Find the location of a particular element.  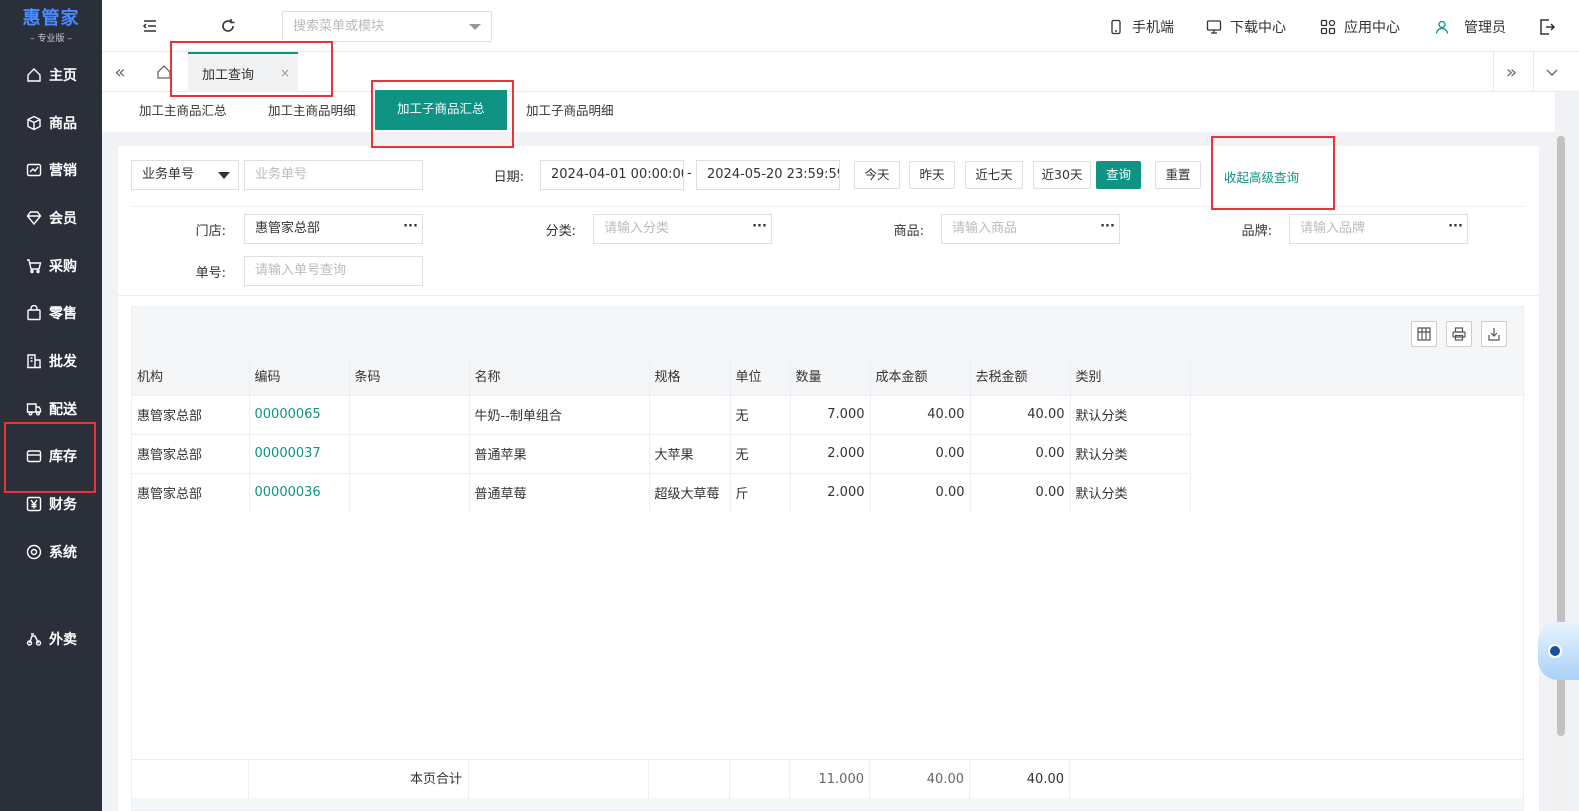

col-code: 编码 is located at coordinates (299, 376).